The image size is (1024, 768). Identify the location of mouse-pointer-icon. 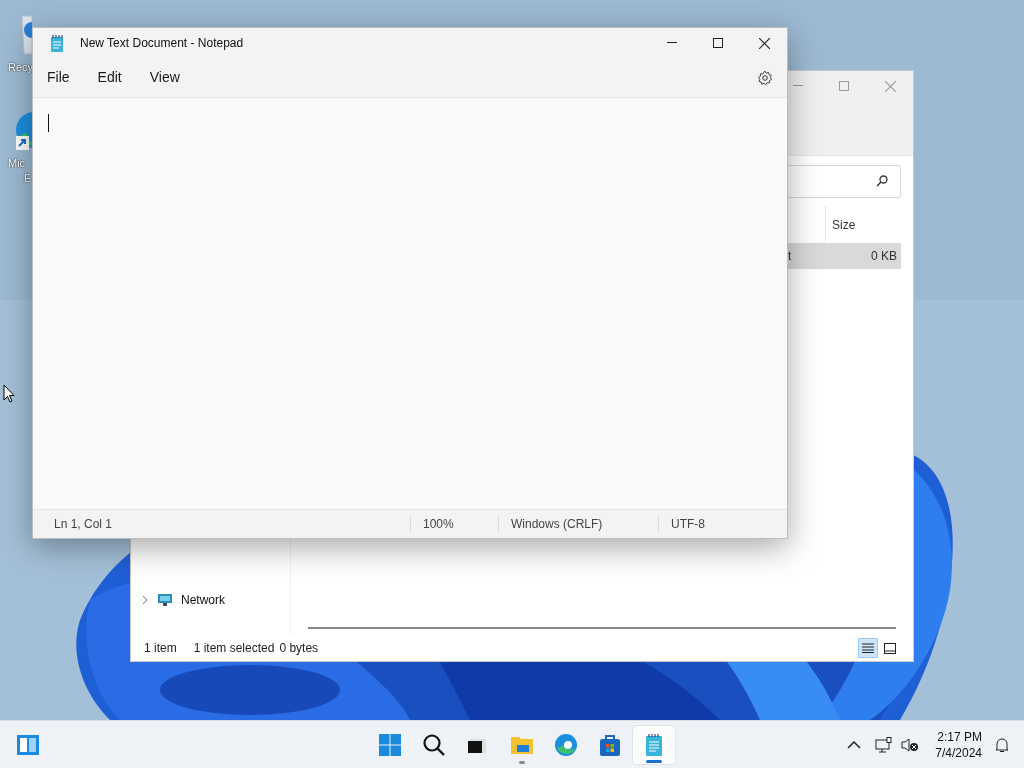
(9, 393).